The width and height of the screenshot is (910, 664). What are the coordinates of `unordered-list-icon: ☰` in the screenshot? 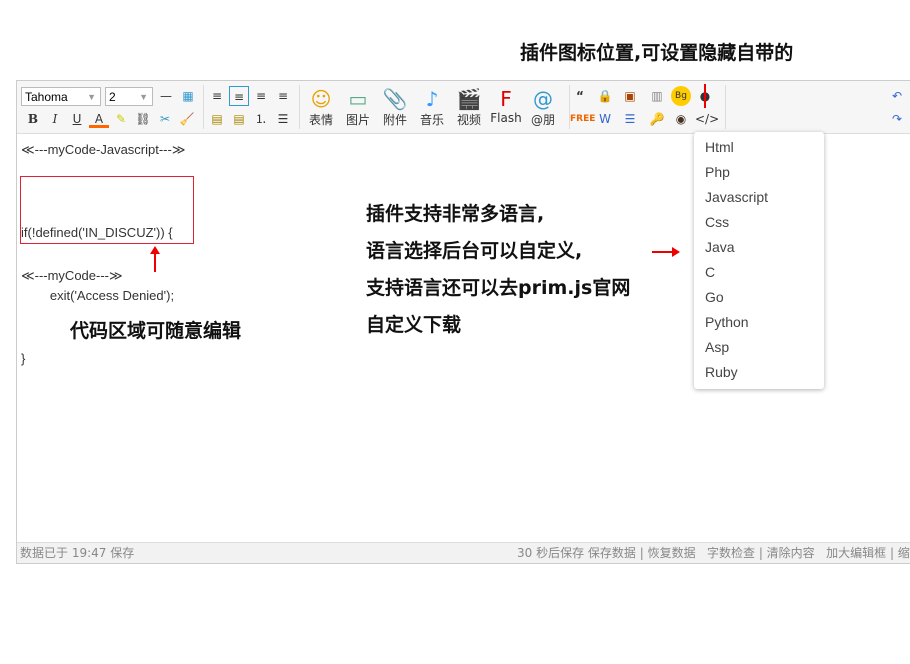 It's located at (283, 119).